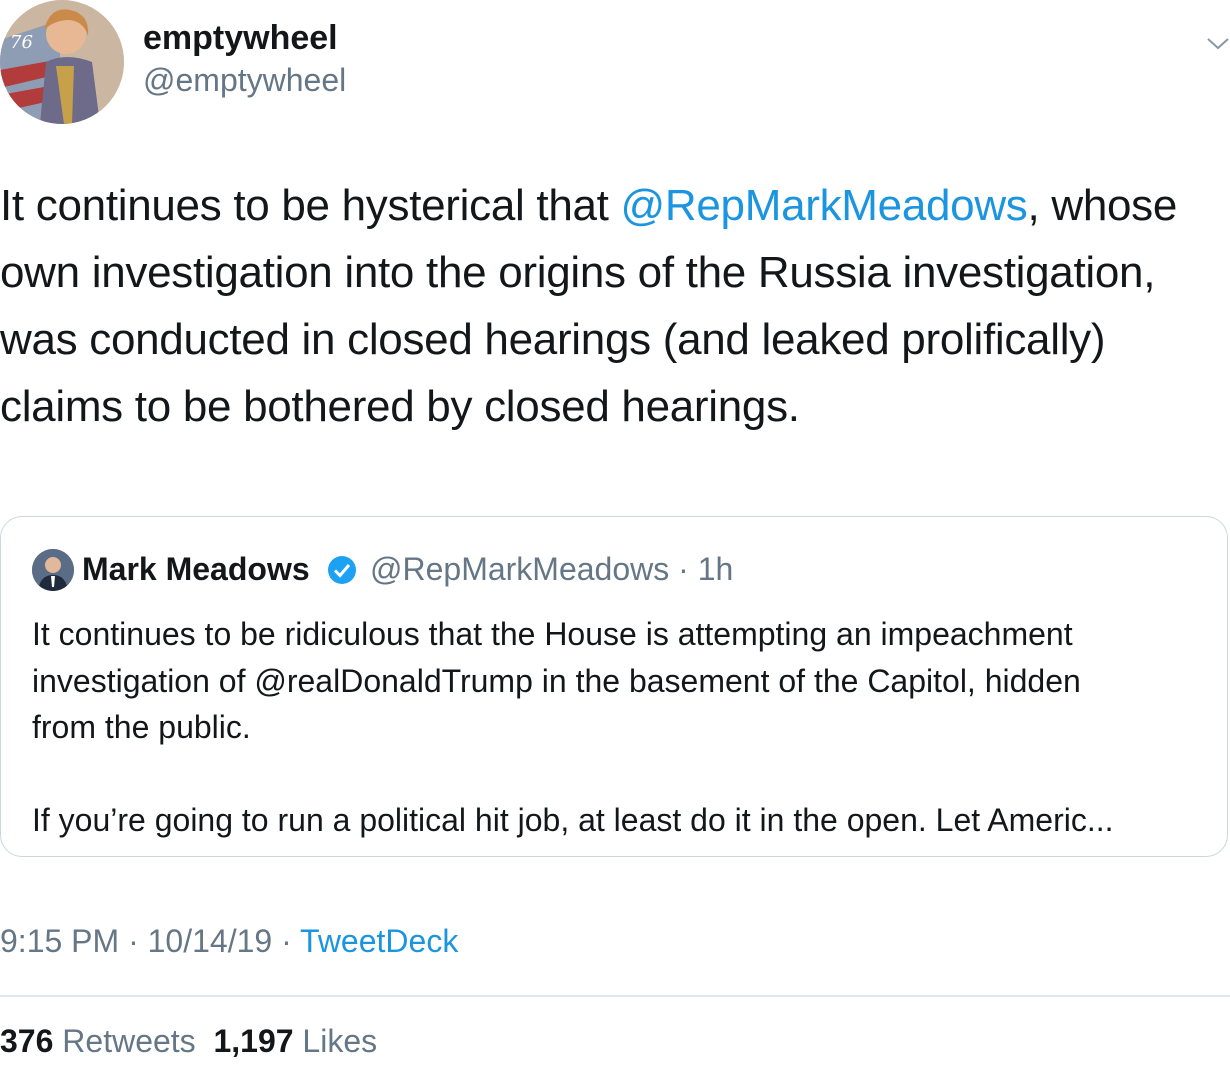 The height and width of the screenshot is (1065, 1230). Describe the element at coordinates (240, 38) in the screenshot. I see `author-display-name: emptywheel` at that location.